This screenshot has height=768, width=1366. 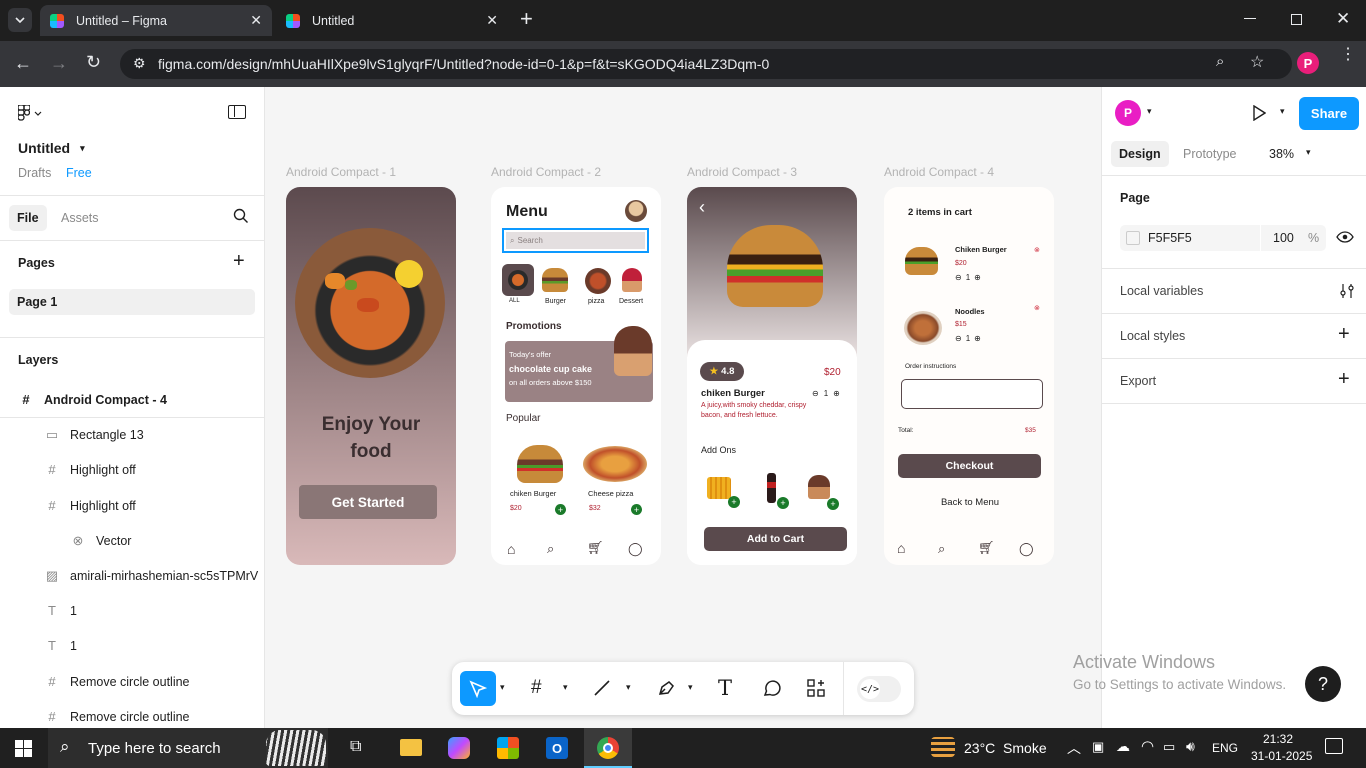 What do you see at coordinates (20, 20) in the screenshot?
I see `tab-search-button` at bounding box center [20, 20].